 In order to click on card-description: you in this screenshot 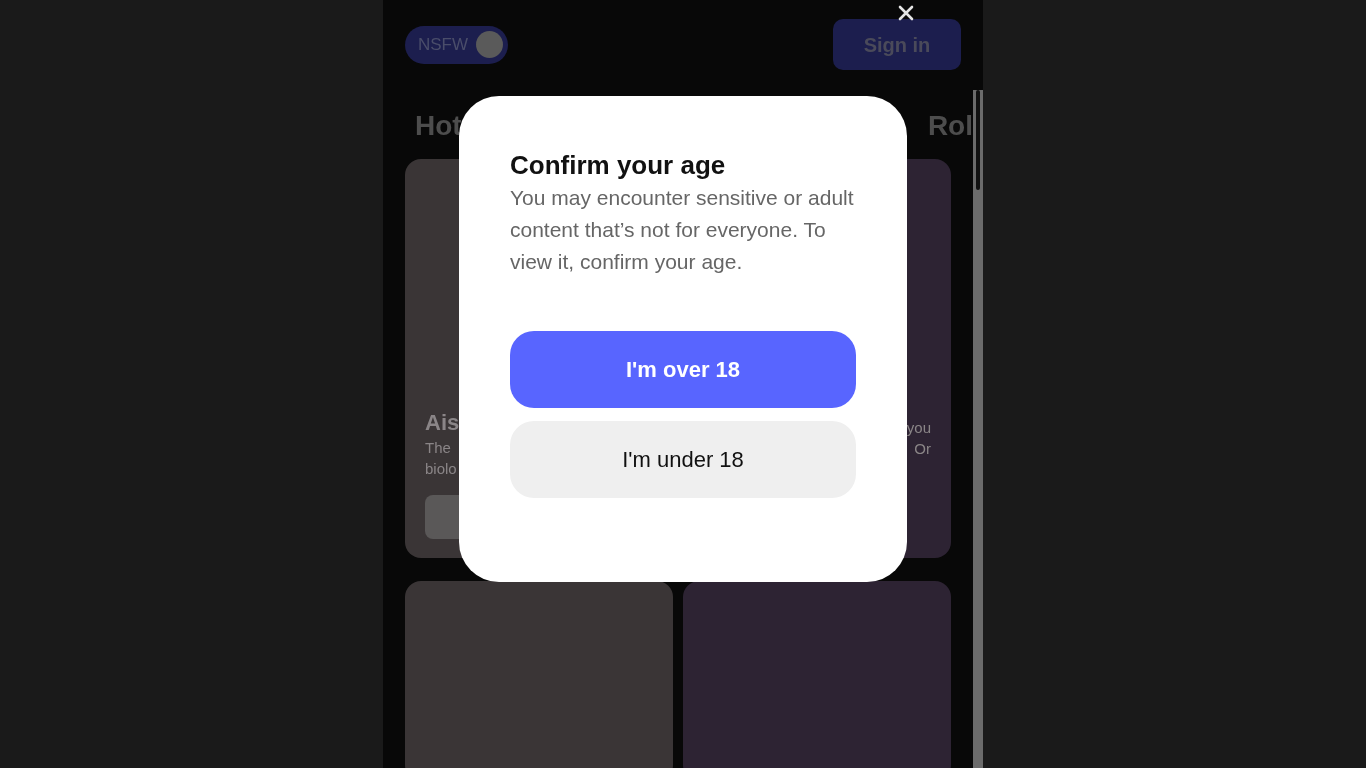, I will do `click(918, 428)`.